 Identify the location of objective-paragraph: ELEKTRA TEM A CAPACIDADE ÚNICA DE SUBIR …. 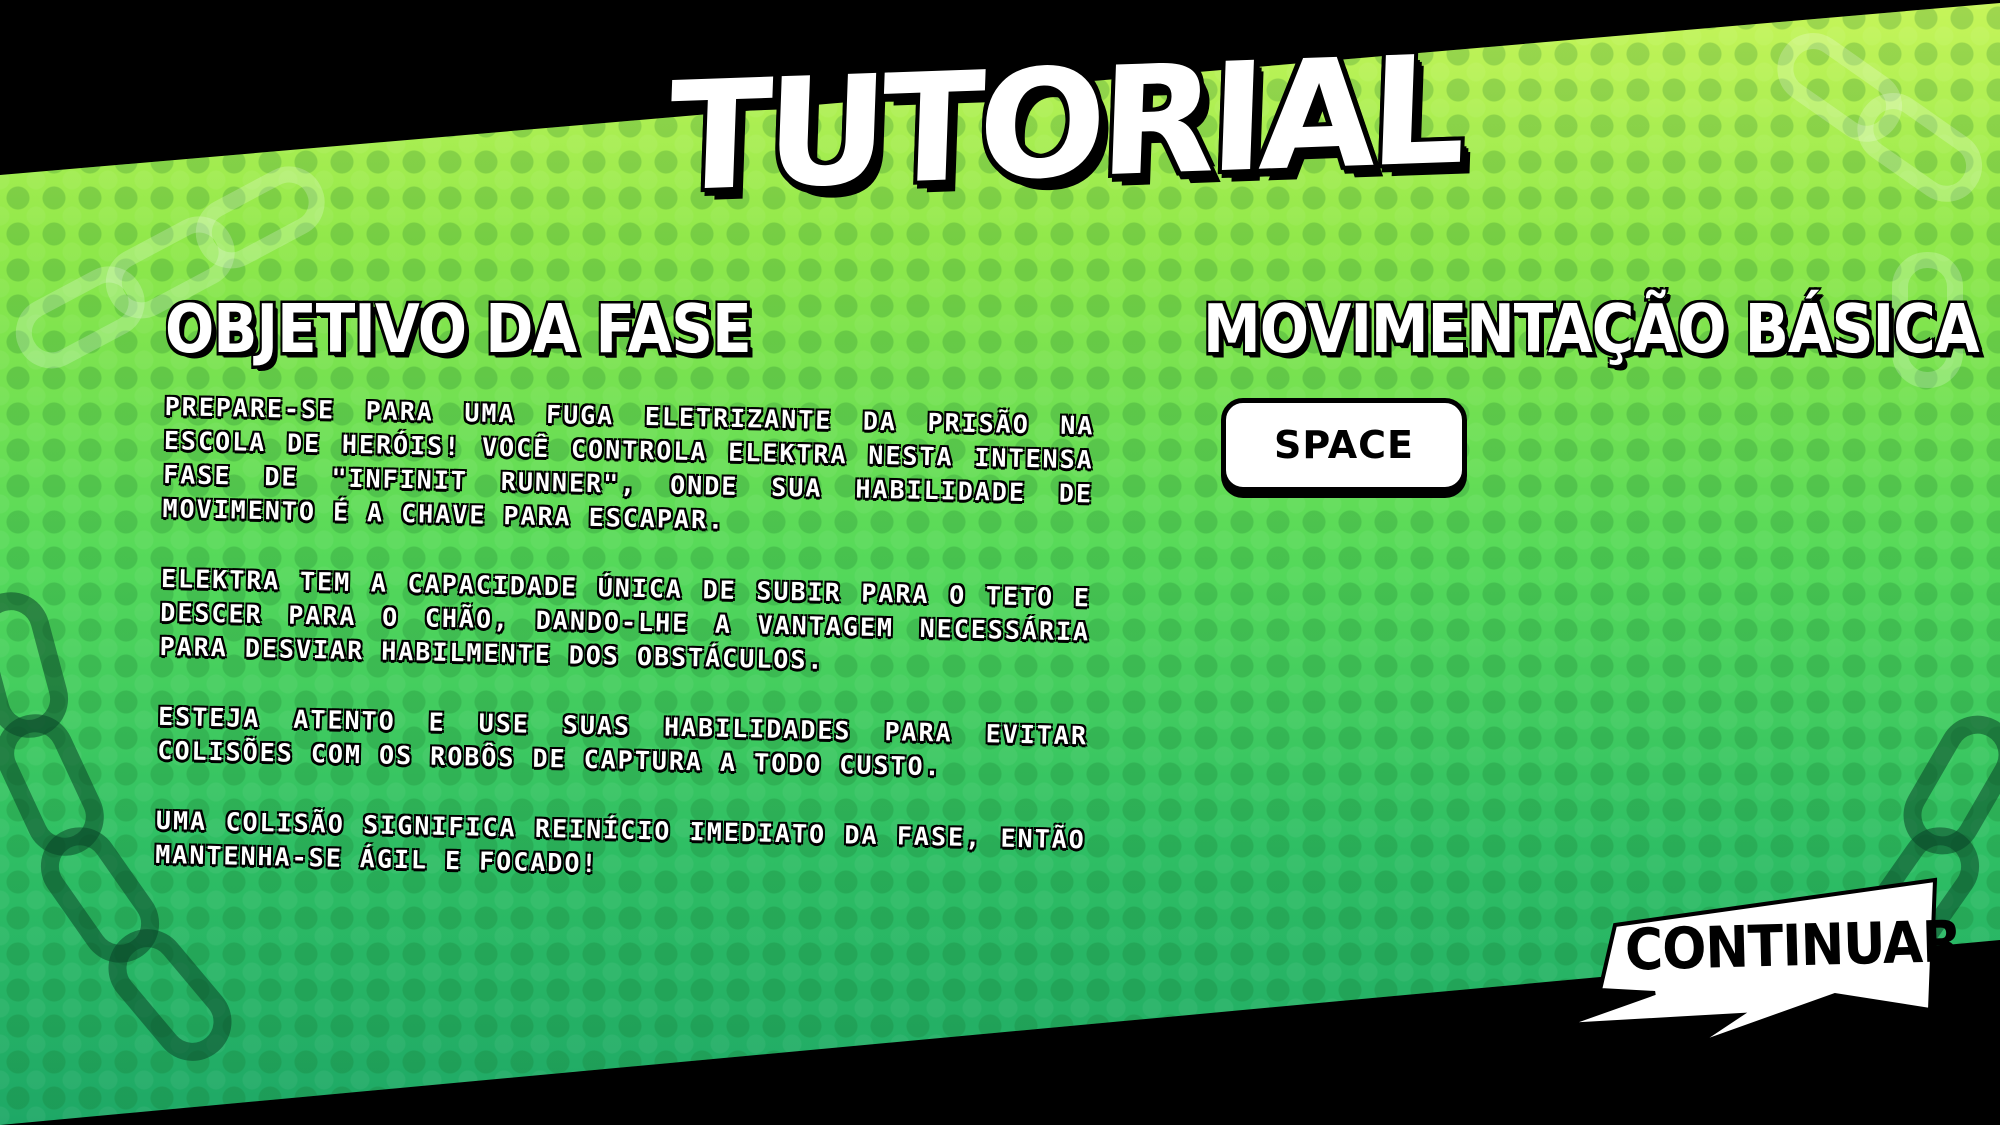
(625, 619).